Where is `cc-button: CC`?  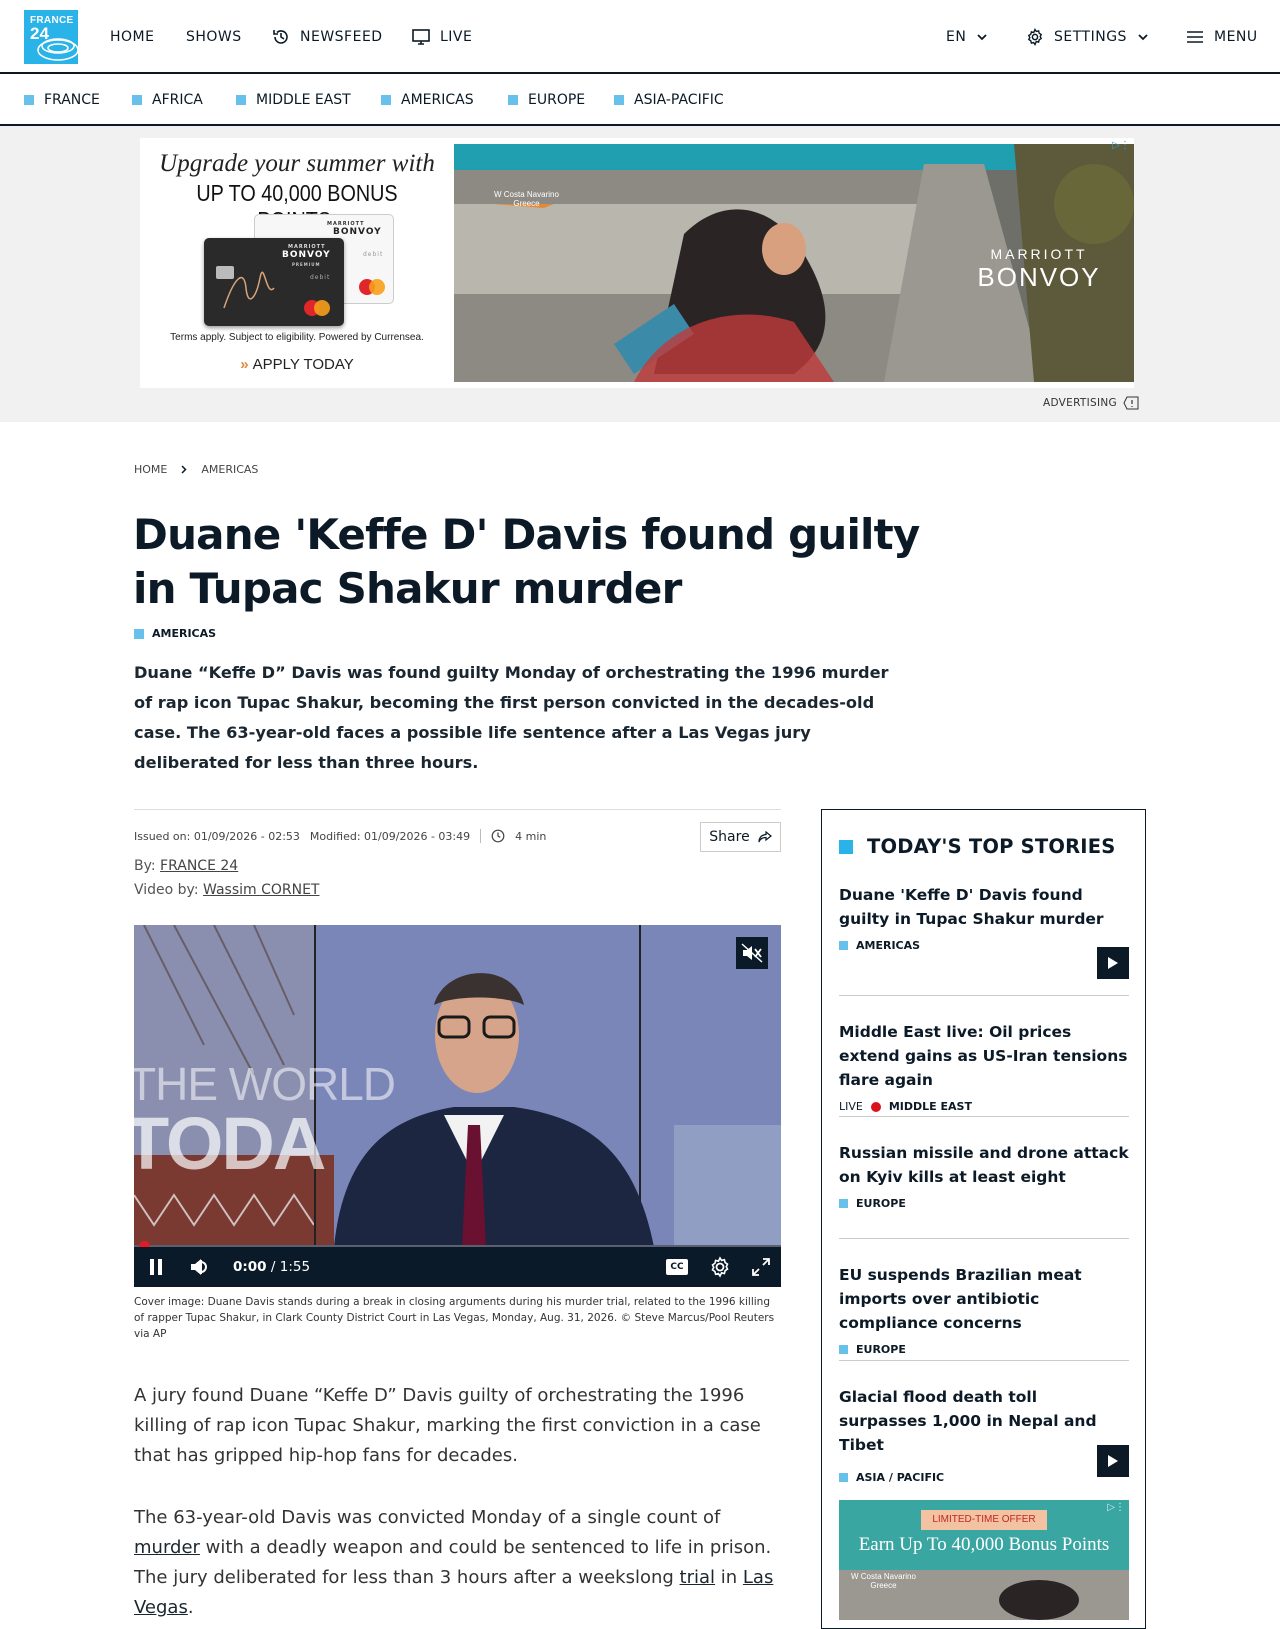 cc-button: CC is located at coordinates (677, 1267).